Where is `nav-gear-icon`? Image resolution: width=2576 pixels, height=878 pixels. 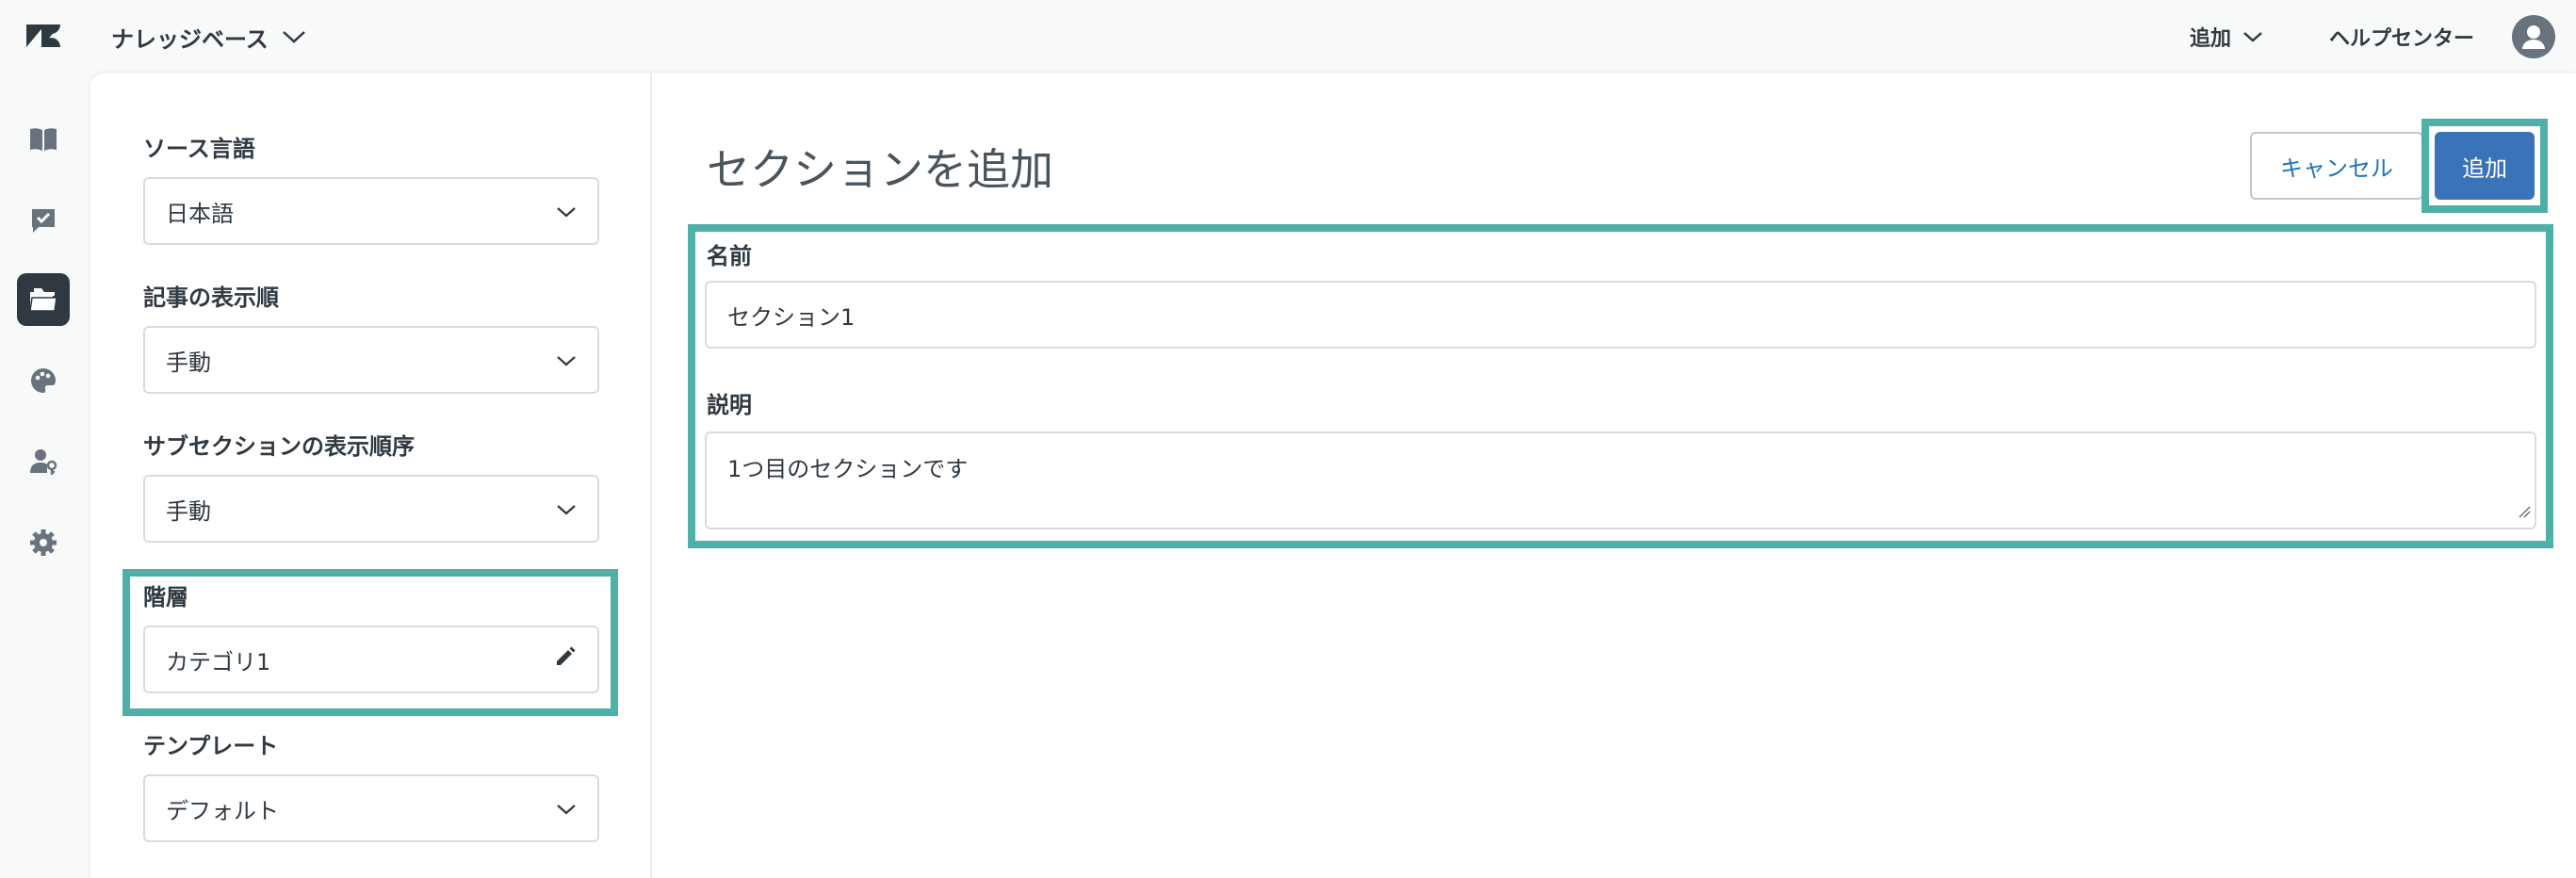
nav-gear-icon is located at coordinates (43, 543).